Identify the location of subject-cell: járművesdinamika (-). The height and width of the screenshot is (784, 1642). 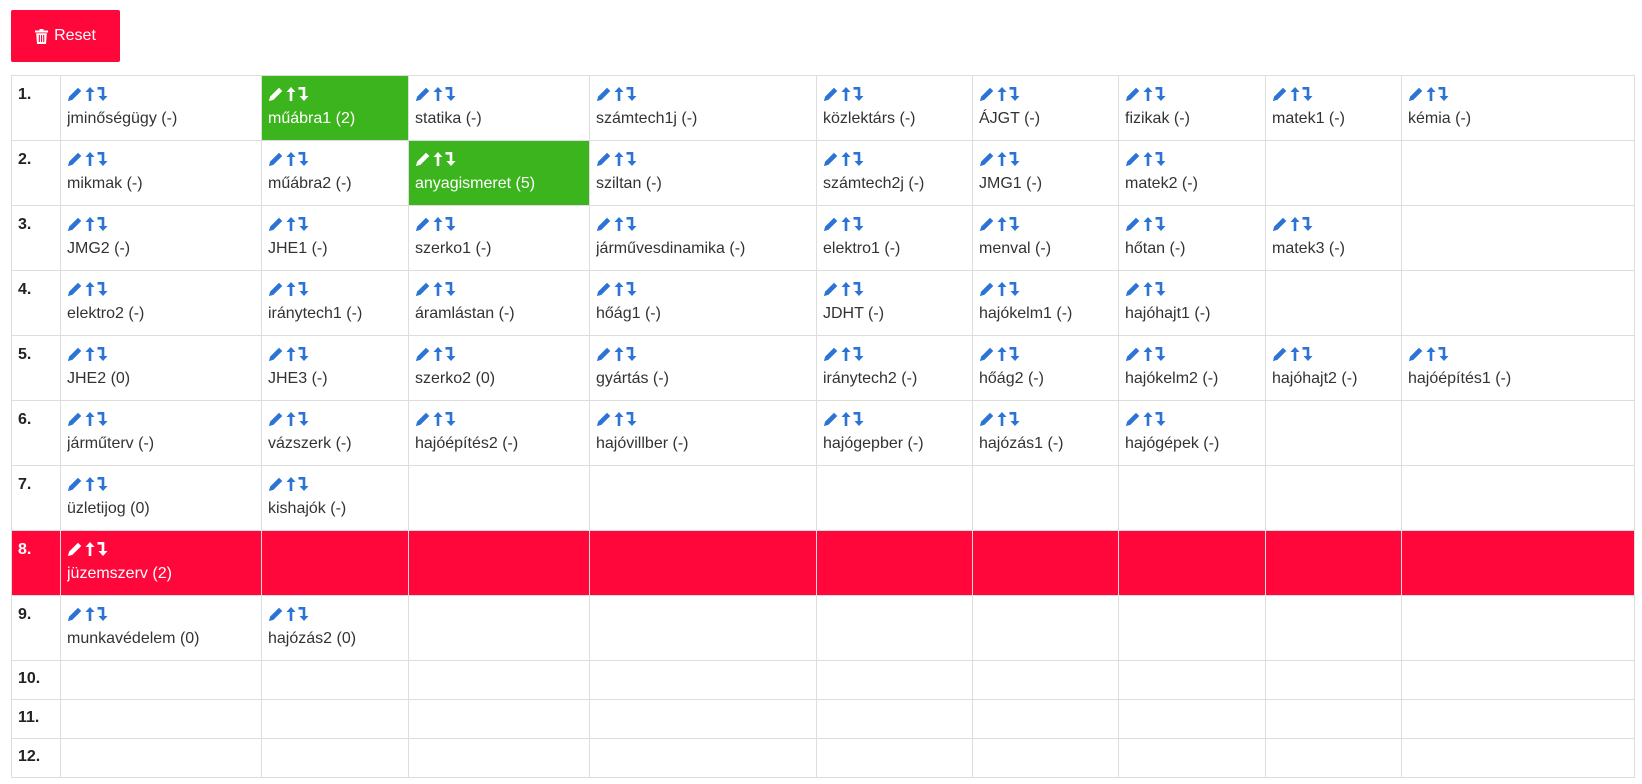
(703, 238).